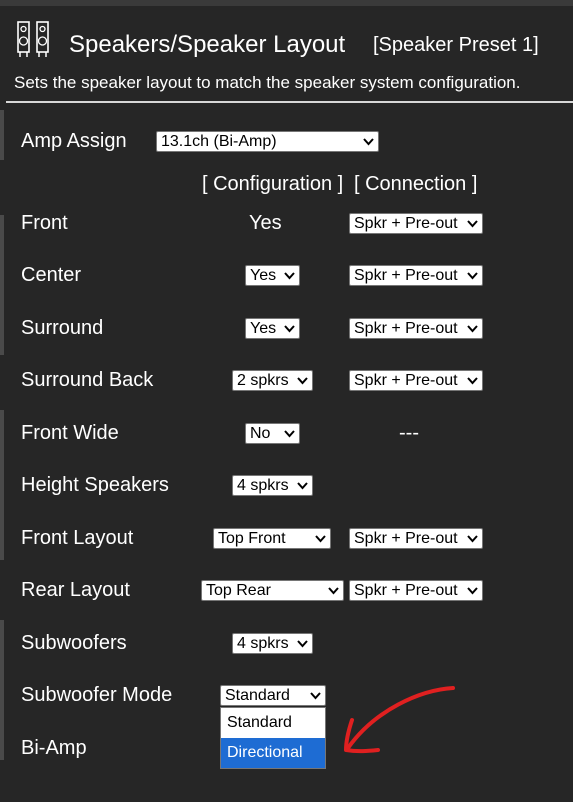  Describe the element at coordinates (260, 433) in the screenshot. I see `front-wide-config-value: No` at that location.